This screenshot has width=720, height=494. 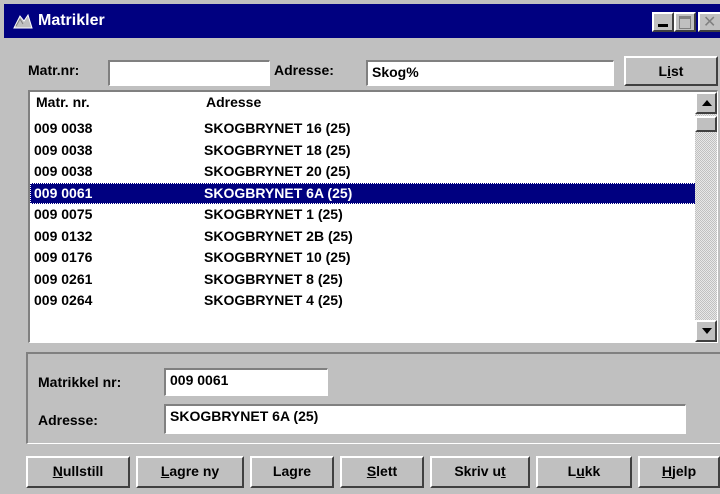 I want to click on adresse-detail-label: Adresse:, so click(x=68, y=420).